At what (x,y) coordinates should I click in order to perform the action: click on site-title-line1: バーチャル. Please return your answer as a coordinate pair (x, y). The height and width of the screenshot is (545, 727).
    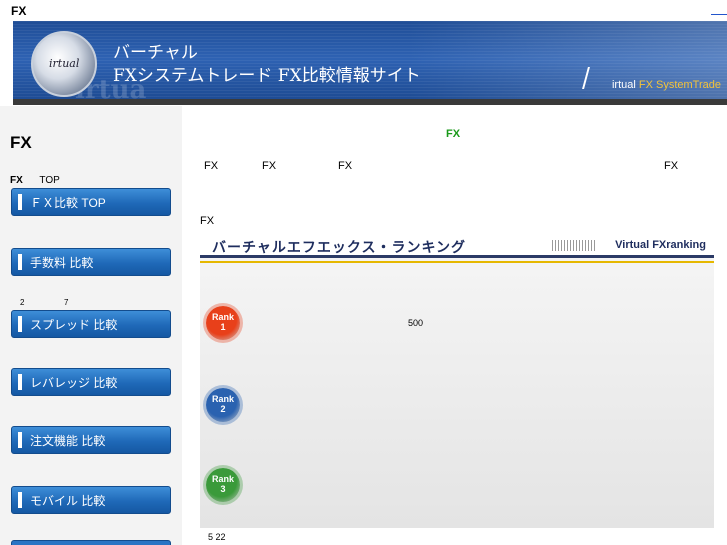
    Looking at the image, I should click on (155, 53).